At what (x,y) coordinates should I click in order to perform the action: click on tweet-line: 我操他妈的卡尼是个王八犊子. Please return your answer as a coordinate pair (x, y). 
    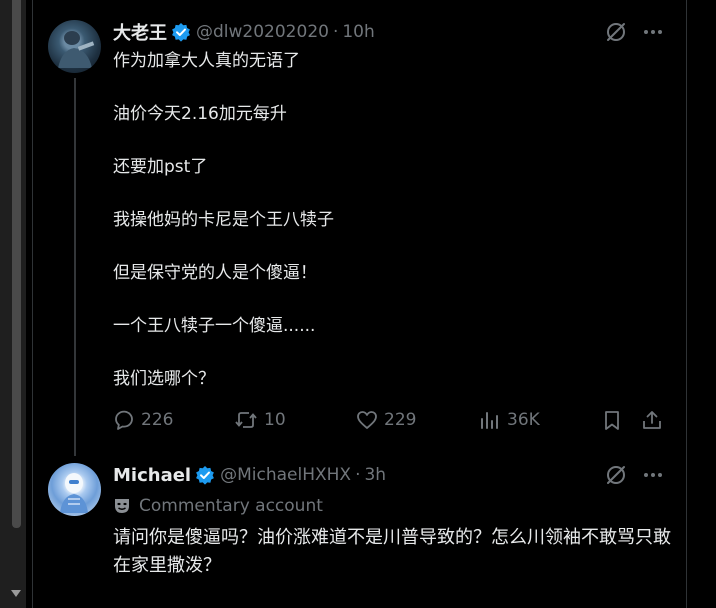
    Looking at the image, I should click on (223, 220).